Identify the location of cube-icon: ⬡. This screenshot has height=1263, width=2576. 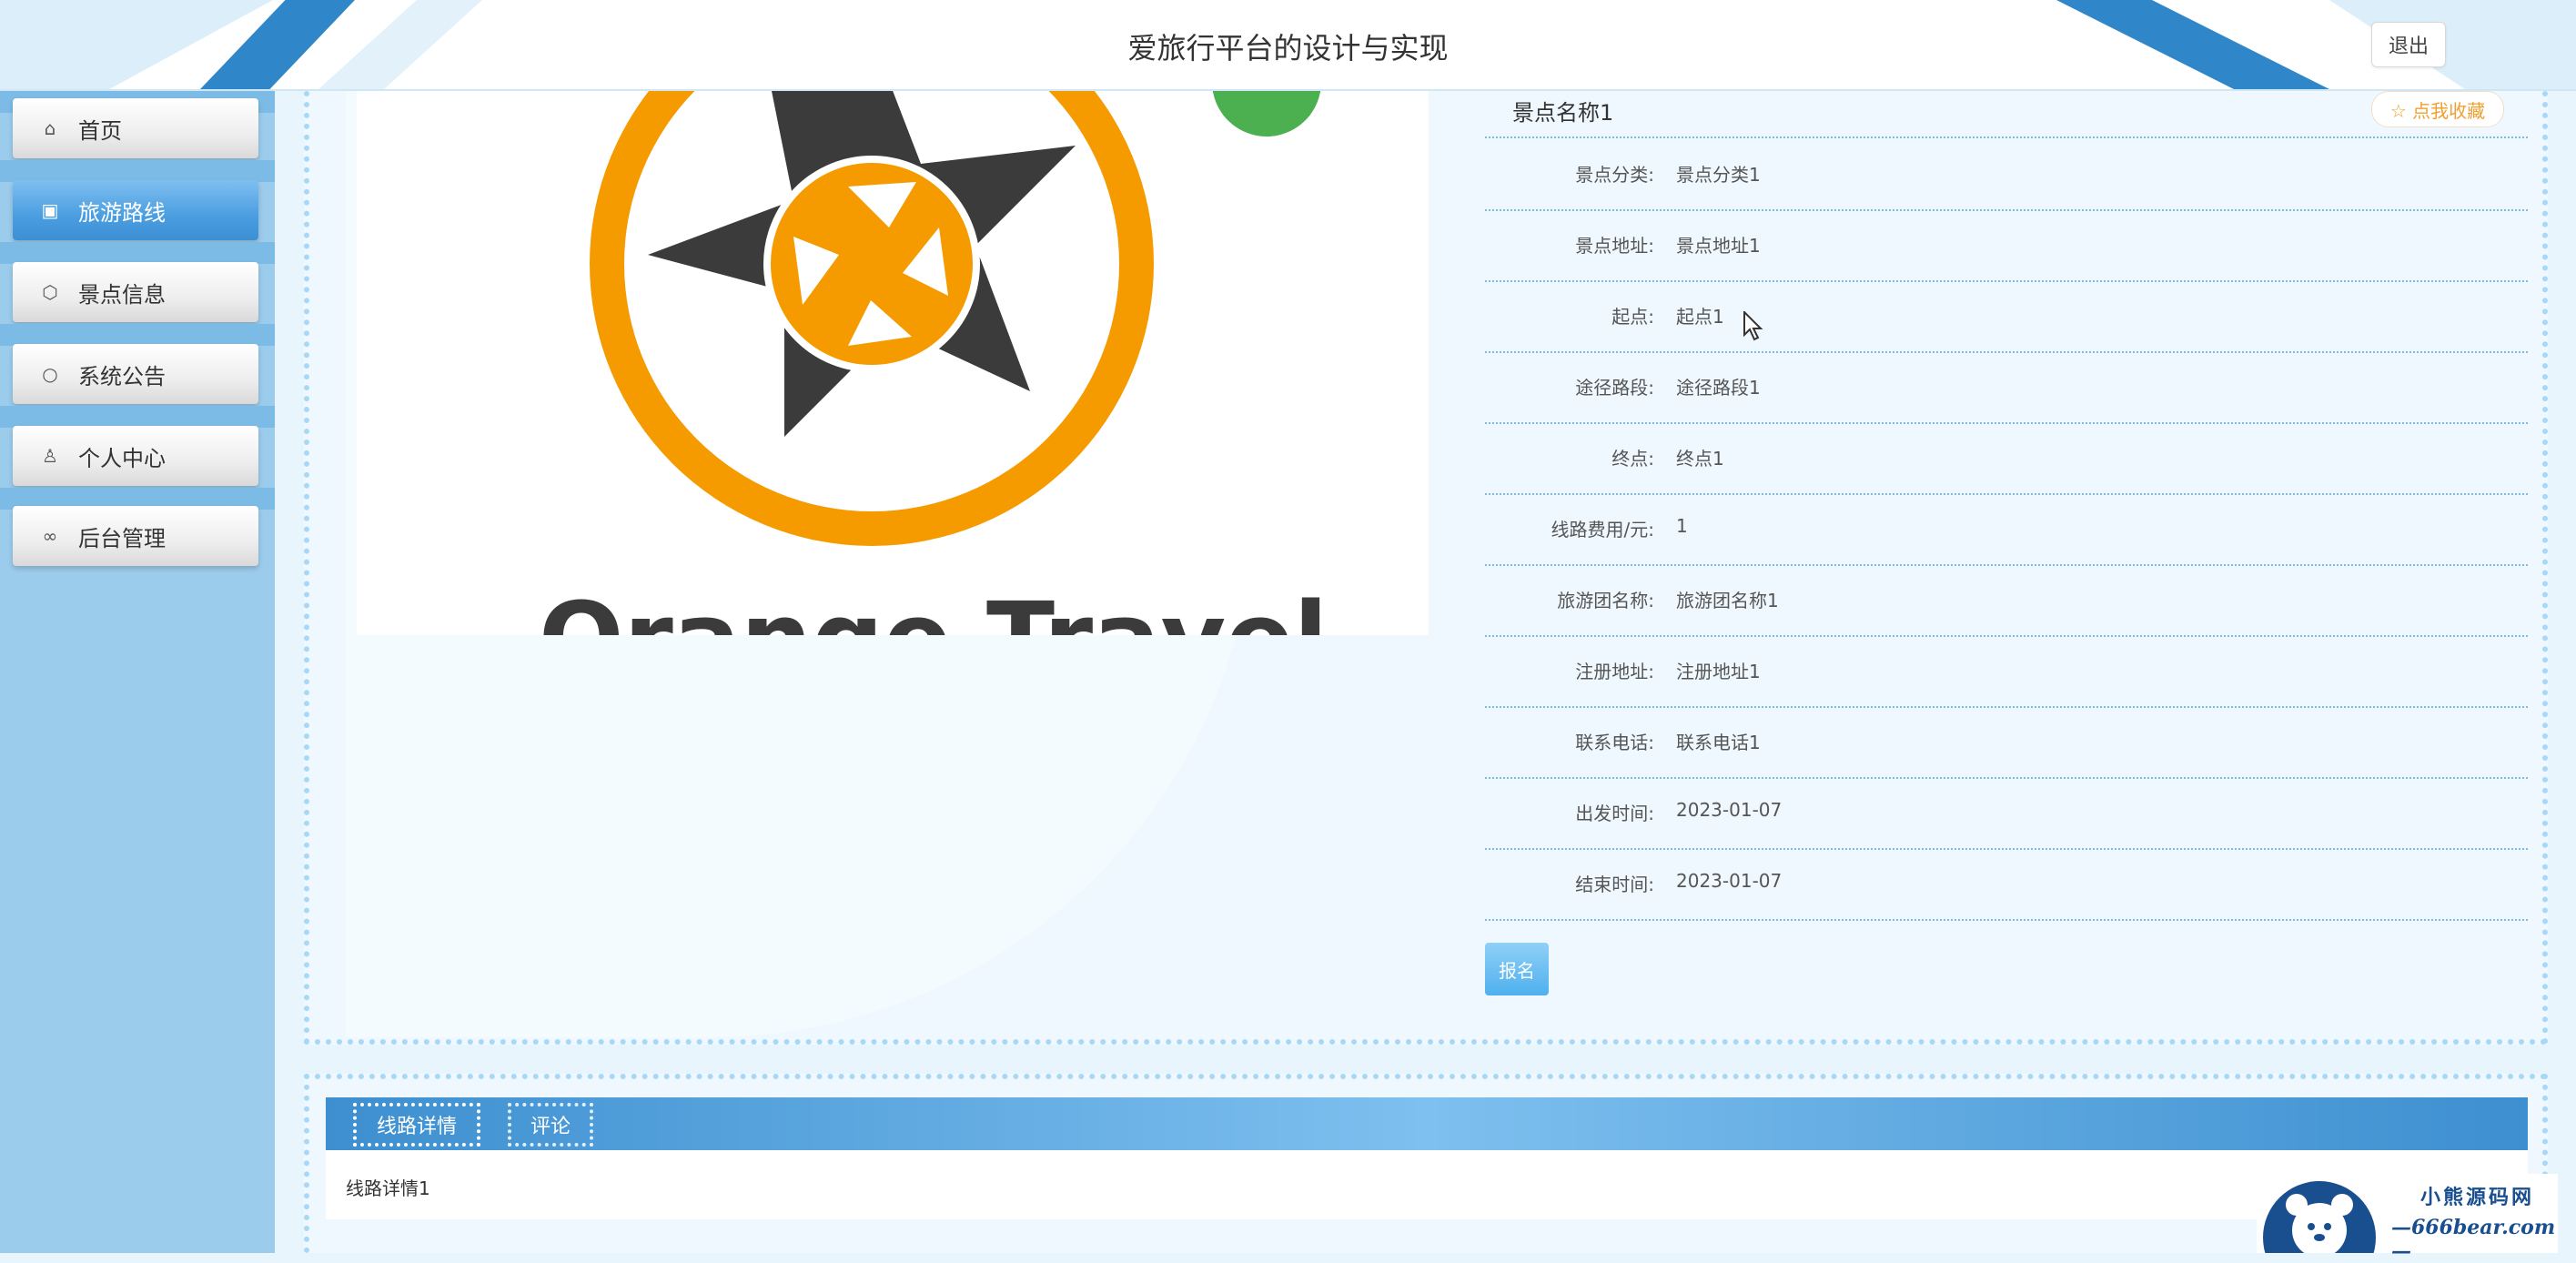
(50, 292).